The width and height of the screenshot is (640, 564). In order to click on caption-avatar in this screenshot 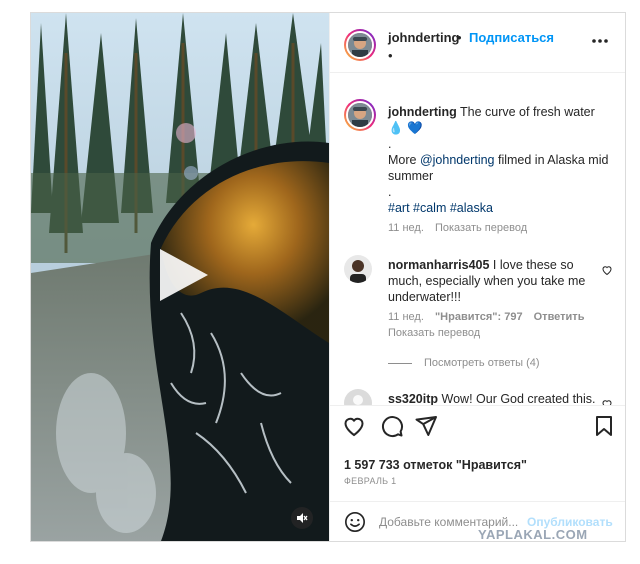, I will do `click(360, 115)`.